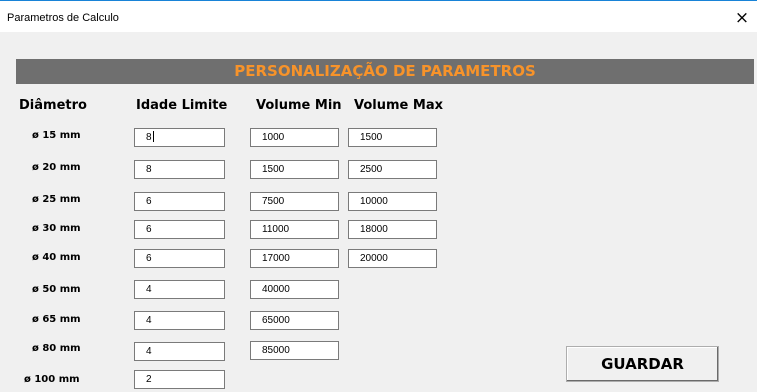  Describe the element at coordinates (294, 350) in the screenshot. I see `volume-min-input: 85000` at that location.